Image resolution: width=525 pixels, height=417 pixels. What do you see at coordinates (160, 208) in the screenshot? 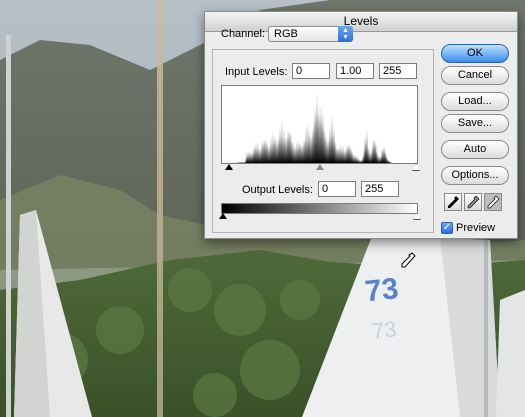
I see `panel-divider` at bounding box center [160, 208].